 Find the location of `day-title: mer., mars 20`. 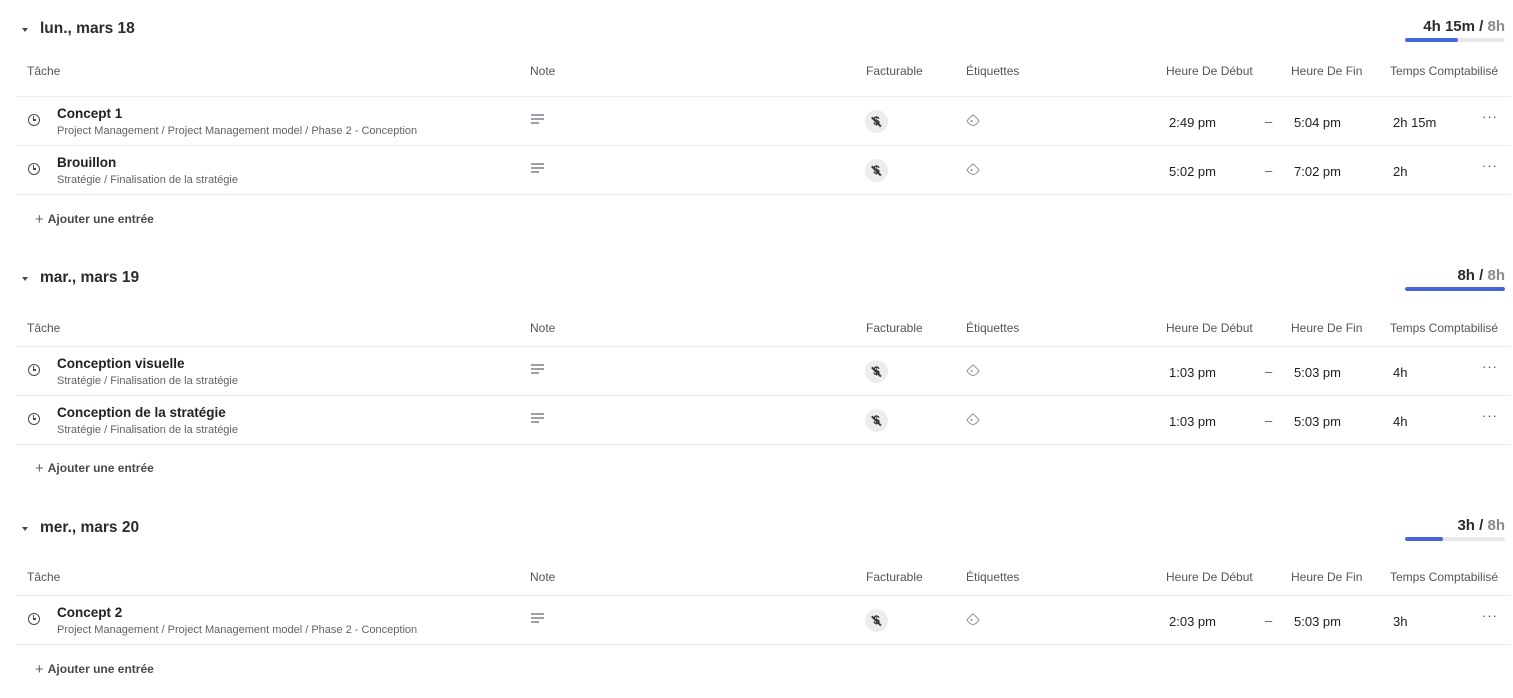

day-title: mer., mars 20 is located at coordinates (90, 527).